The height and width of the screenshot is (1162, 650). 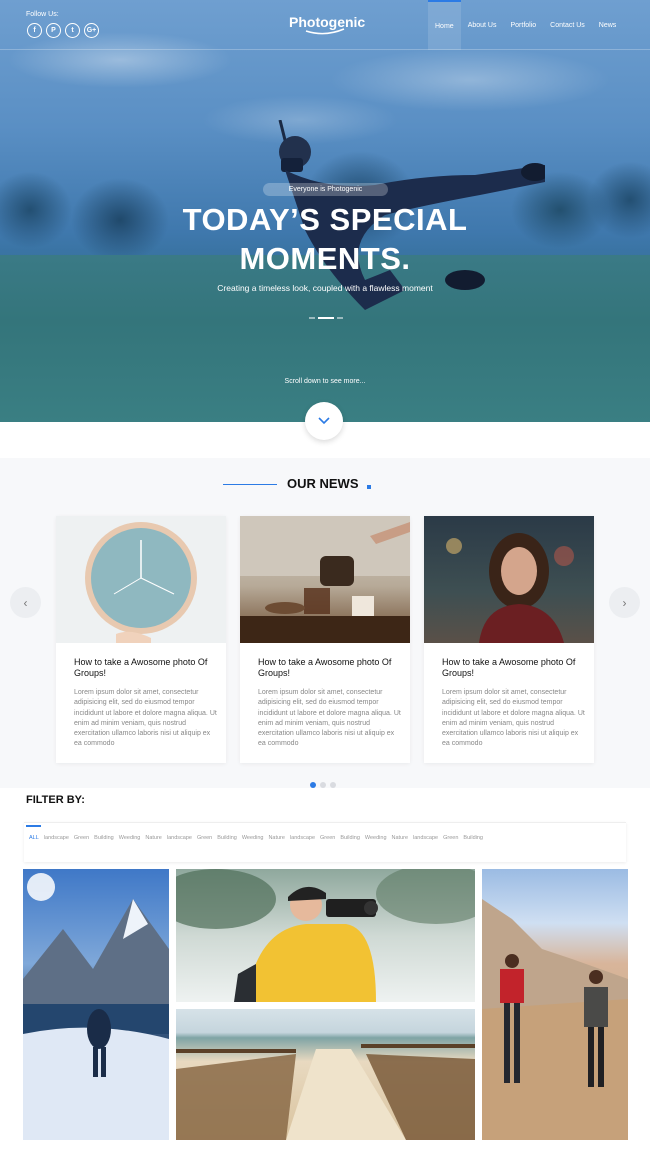 I want to click on hero-slider-dots, so click(x=326, y=318).